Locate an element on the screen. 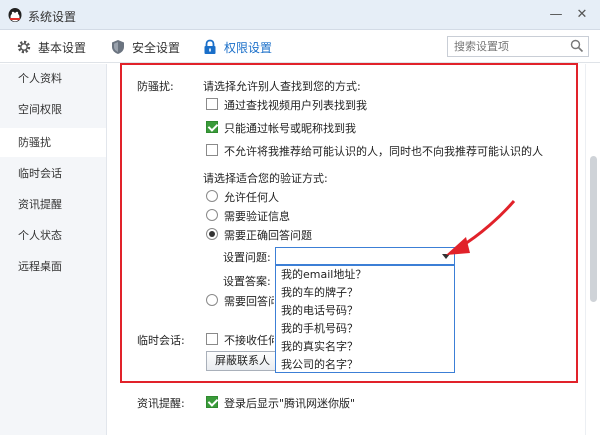 The image size is (600, 435). scrollbar is located at coordinates (592, 249).